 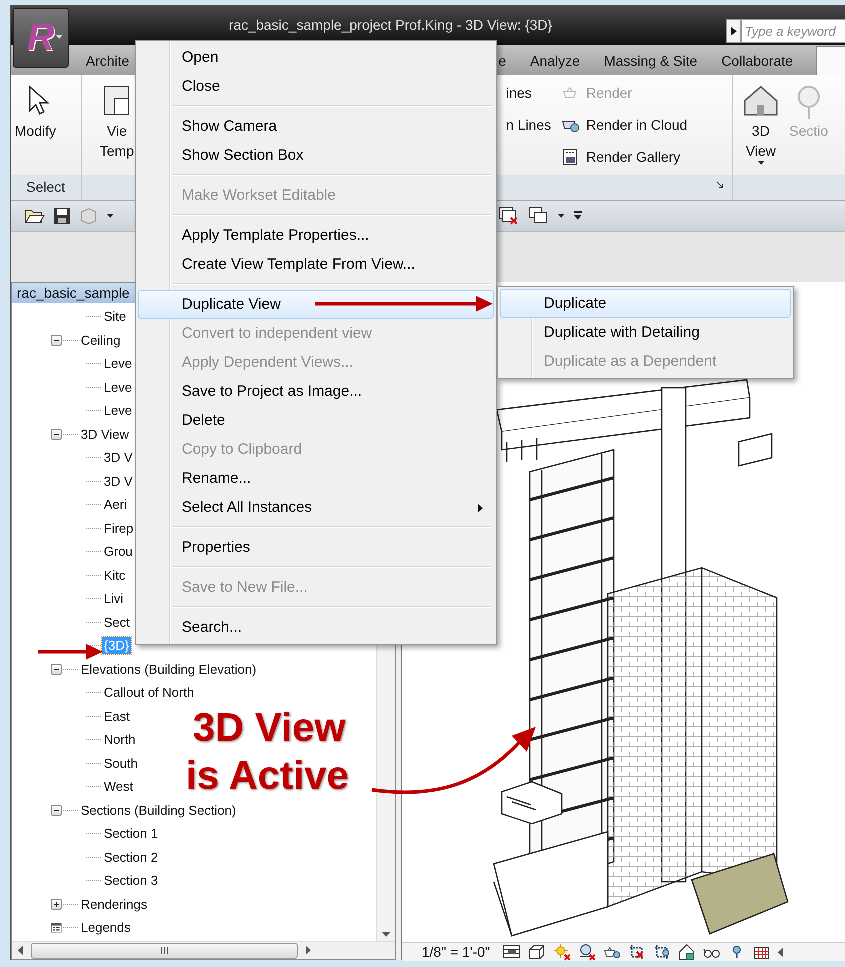 What do you see at coordinates (316, 507) in the screenshot?
I see `menu-item: Select All Instances` at bounding box center [316, 507].